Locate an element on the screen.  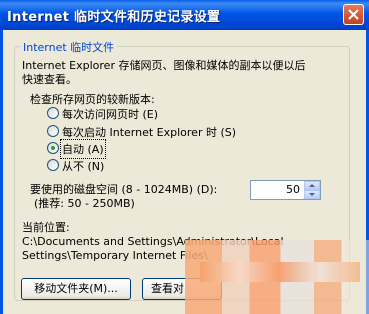
close-button is located at coordinates (353, 14).